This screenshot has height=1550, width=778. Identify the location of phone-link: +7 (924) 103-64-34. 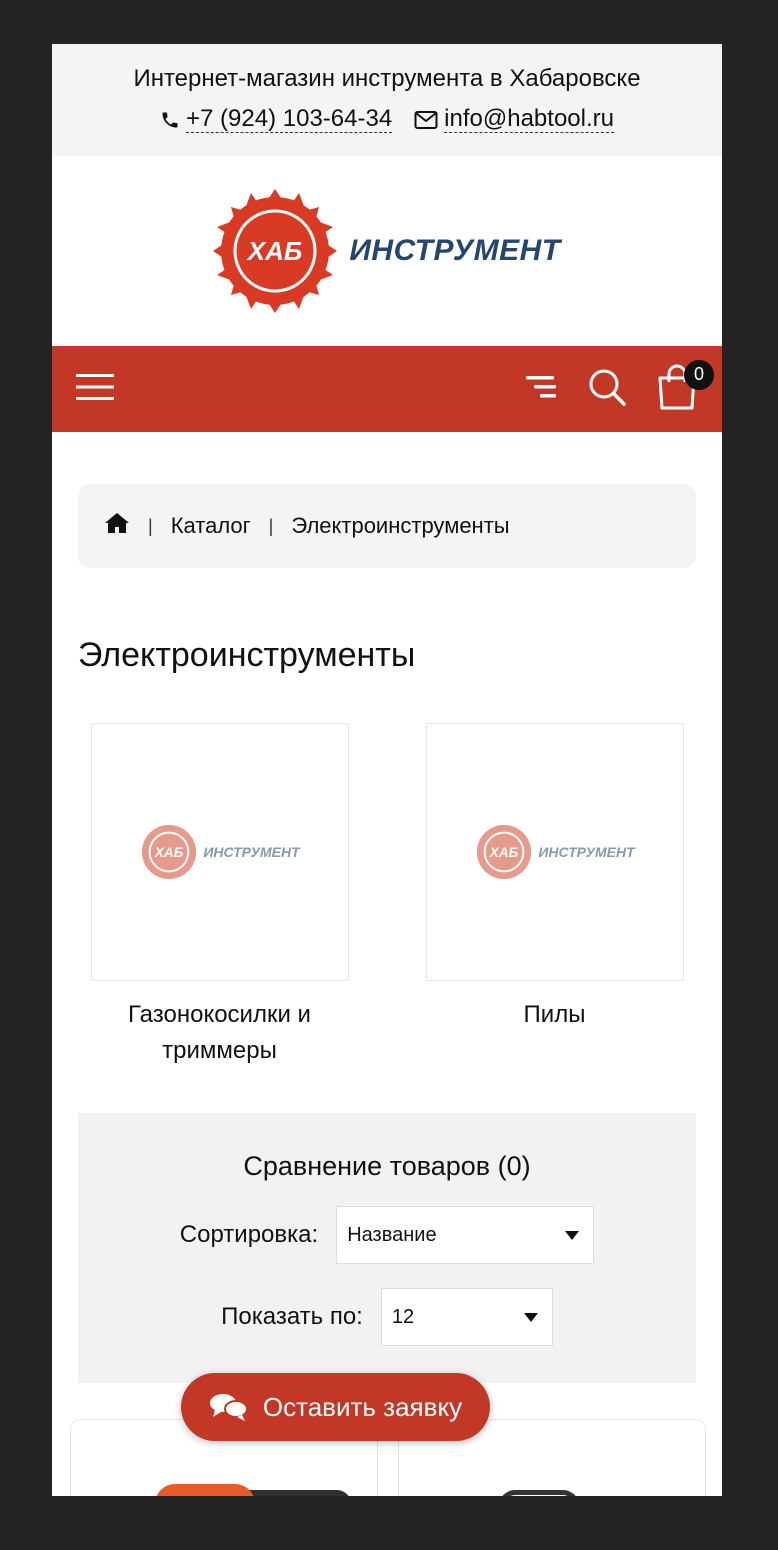
(276, 119).